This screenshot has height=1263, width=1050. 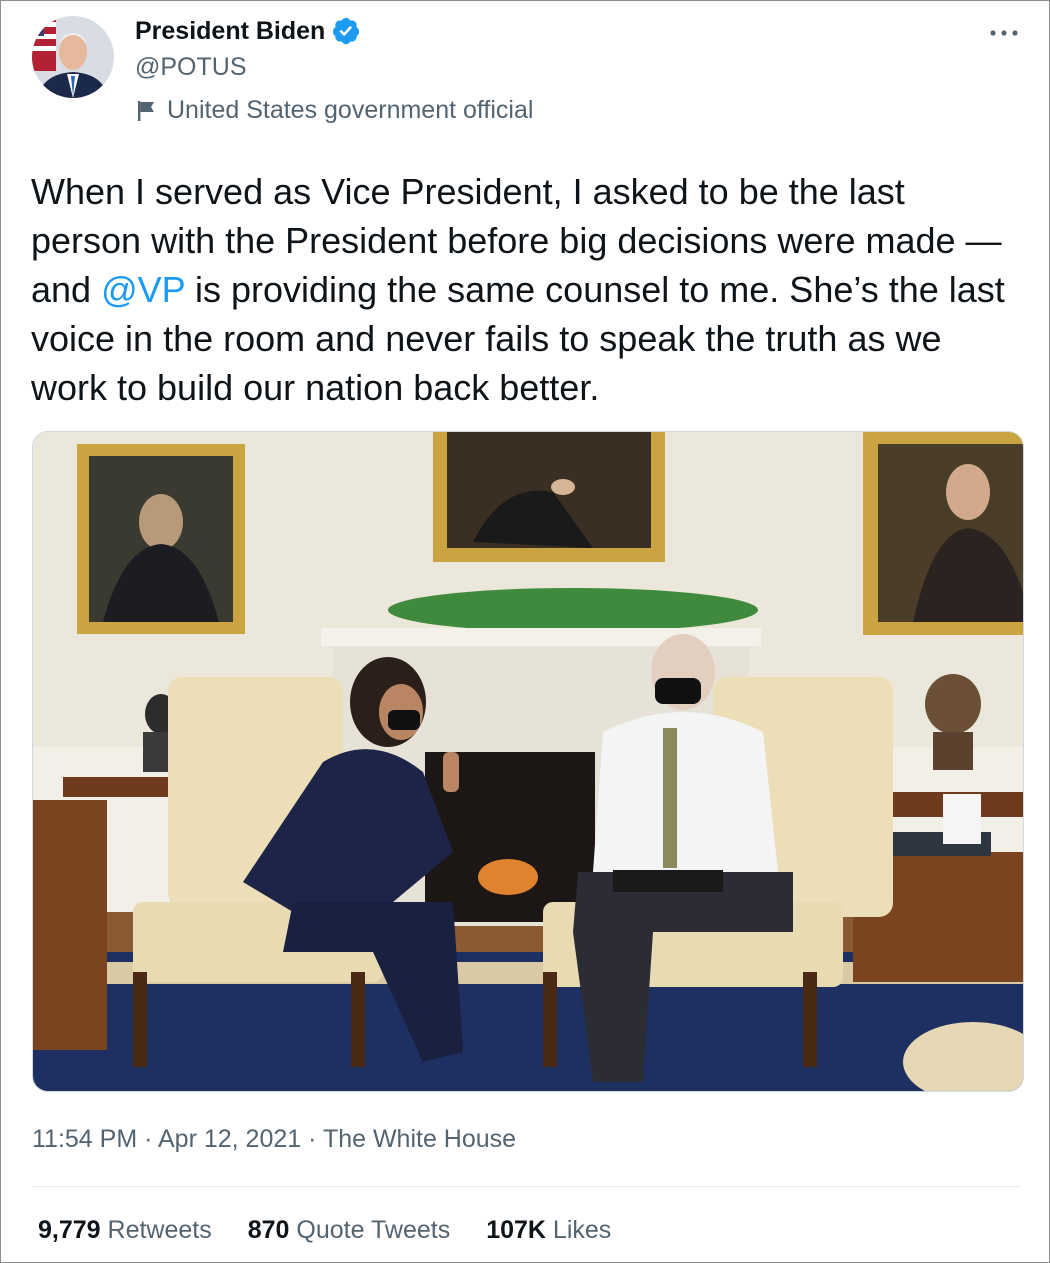 I want to click on likes-count: 107K, so click(x=516, y=1230).